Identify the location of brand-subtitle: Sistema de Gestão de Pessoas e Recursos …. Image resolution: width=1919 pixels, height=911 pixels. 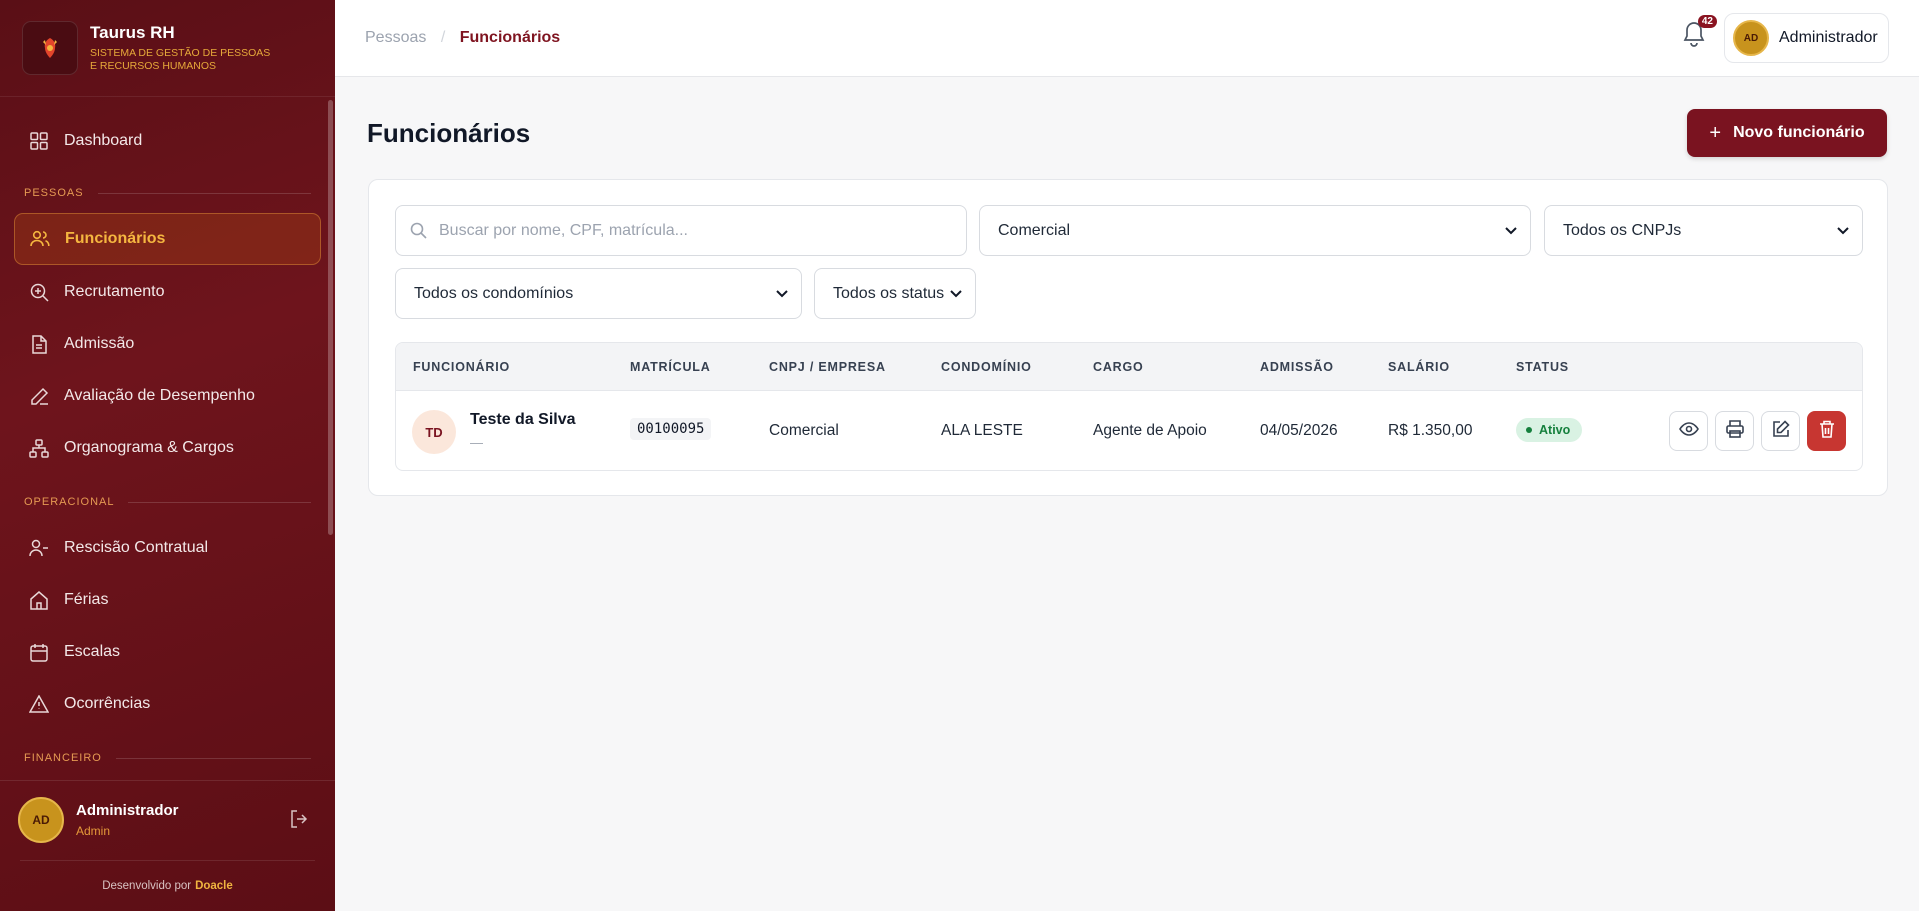
(180, 59).